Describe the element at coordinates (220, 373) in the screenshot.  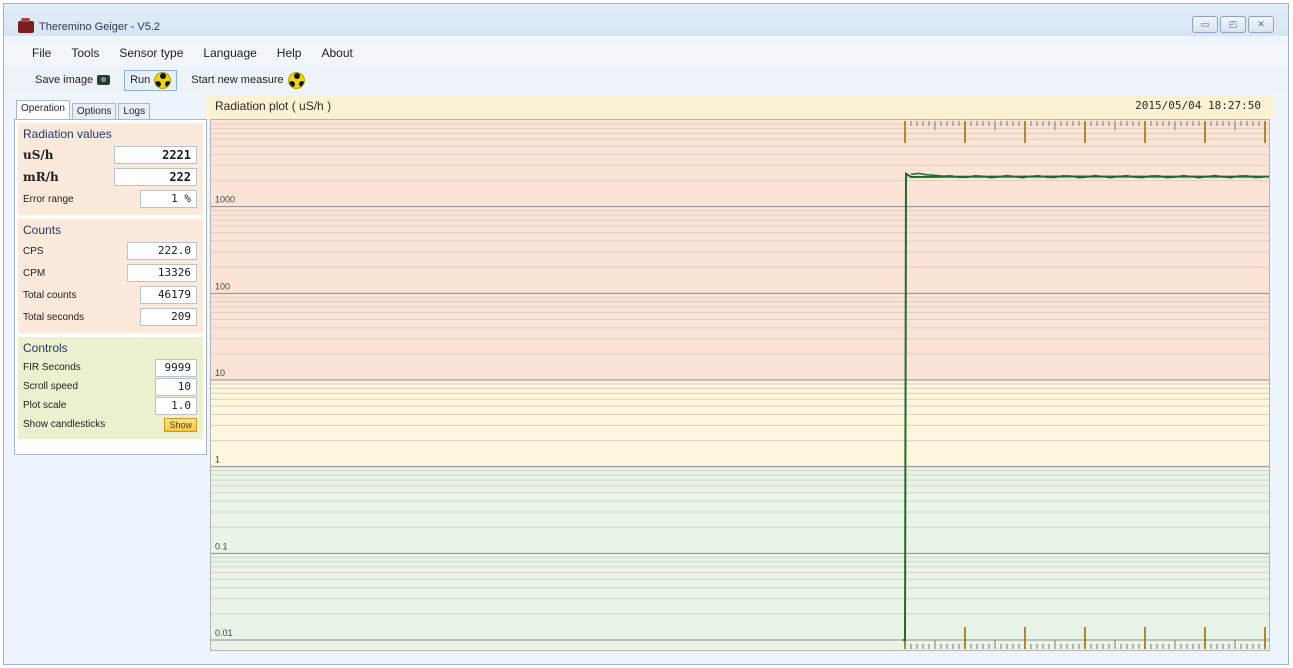
I see `y-tick-label: 10` at that location.